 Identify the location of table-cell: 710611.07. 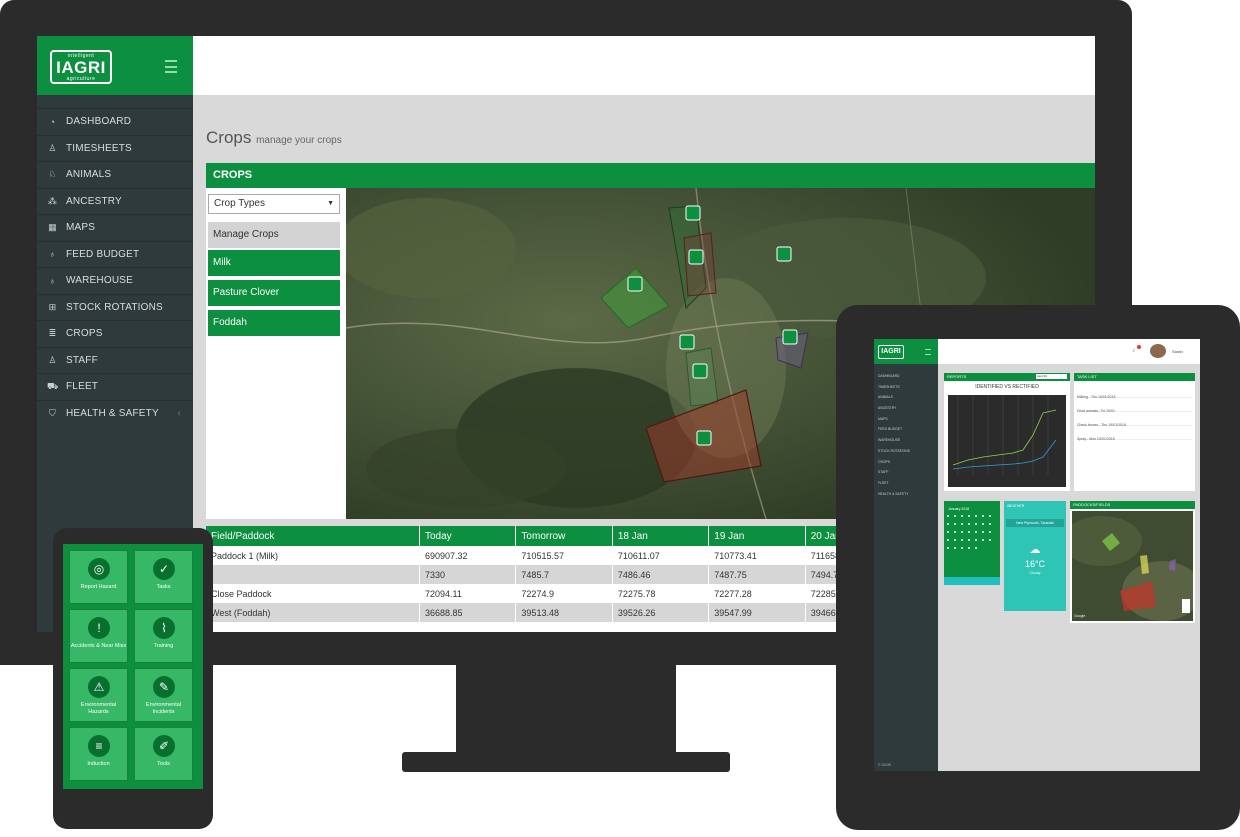
(661, 555).